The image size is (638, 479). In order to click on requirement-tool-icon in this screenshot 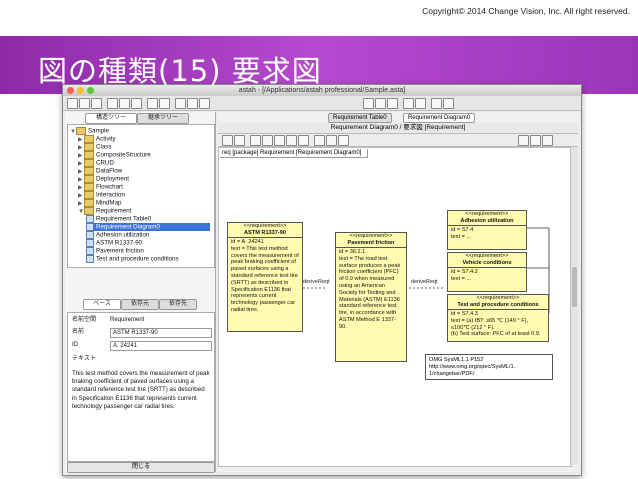, I will do `click(255, 140)`.